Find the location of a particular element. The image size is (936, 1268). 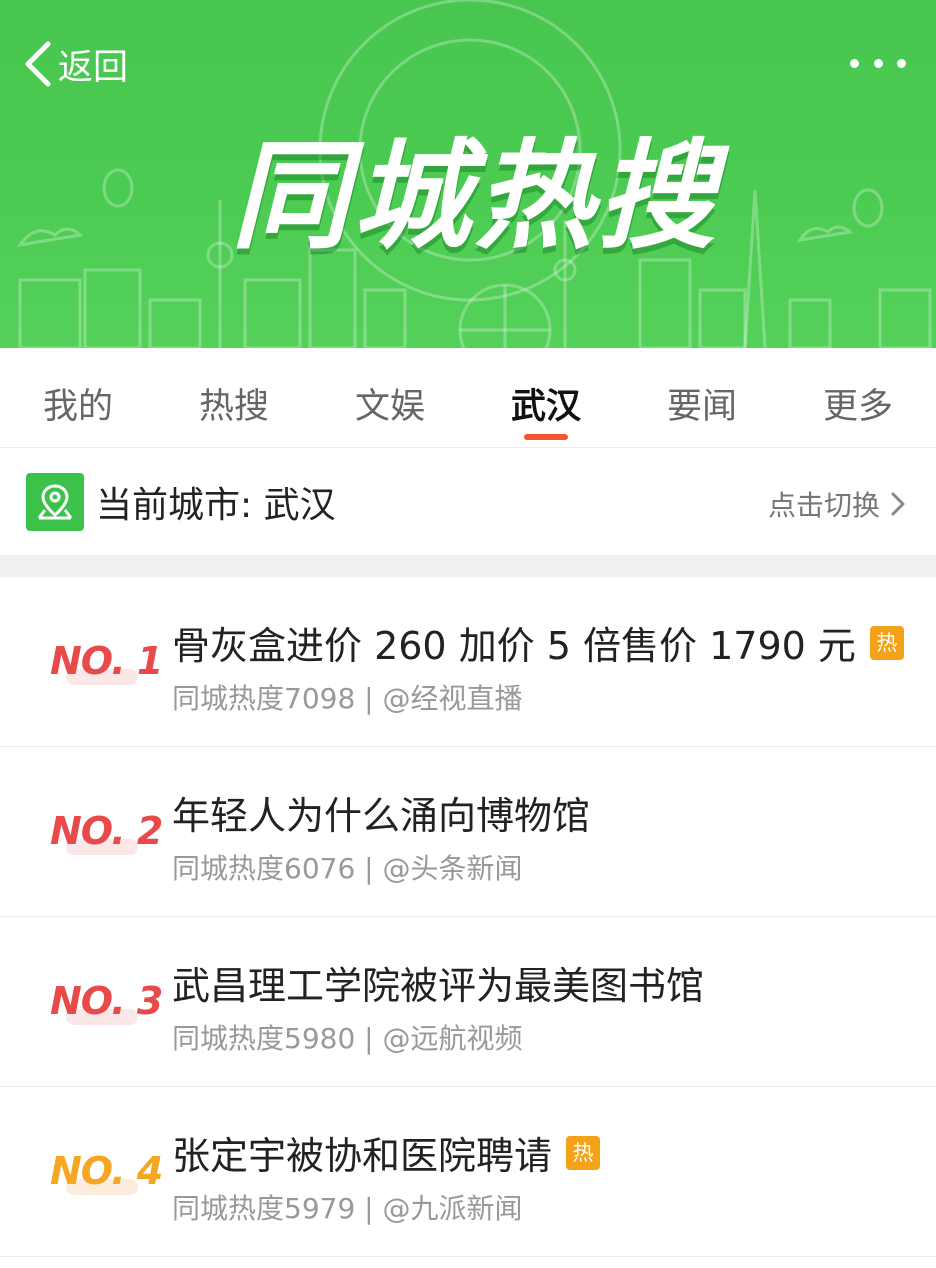

item-meta: 同城热度5979 | @九派新闻 is located at coordinates (347, 1208).